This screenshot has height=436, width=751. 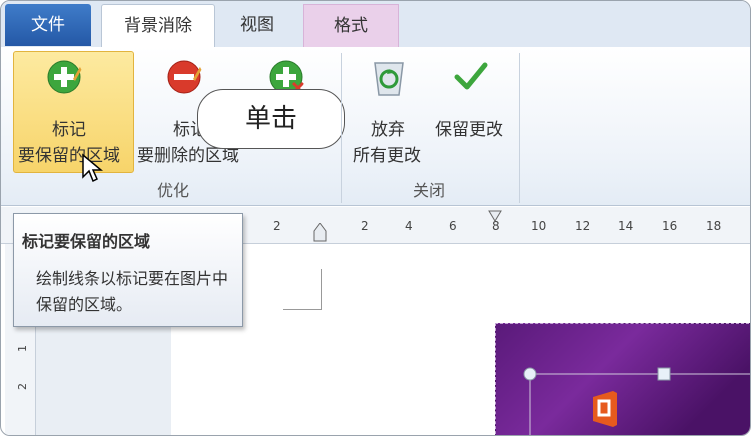 I want to click on minus-pencil-icon, so click(x=185, y=77).